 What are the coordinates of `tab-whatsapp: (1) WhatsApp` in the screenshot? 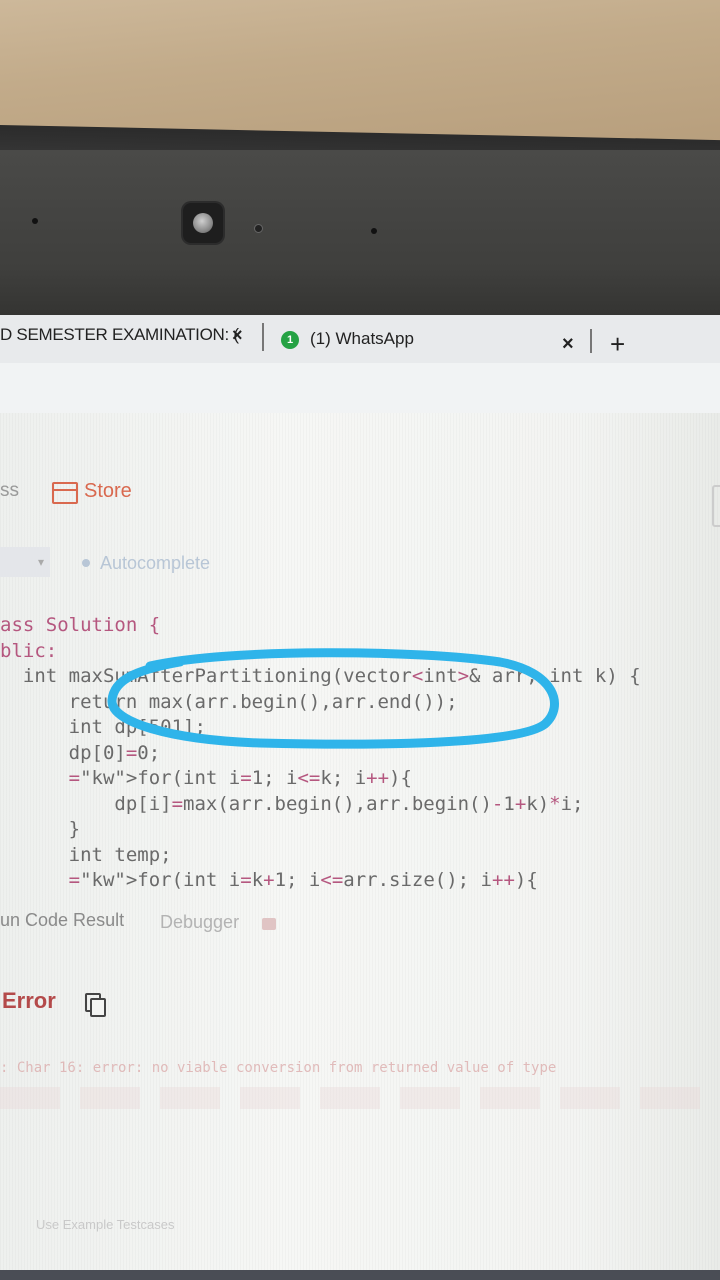 It's located at (362, 339).